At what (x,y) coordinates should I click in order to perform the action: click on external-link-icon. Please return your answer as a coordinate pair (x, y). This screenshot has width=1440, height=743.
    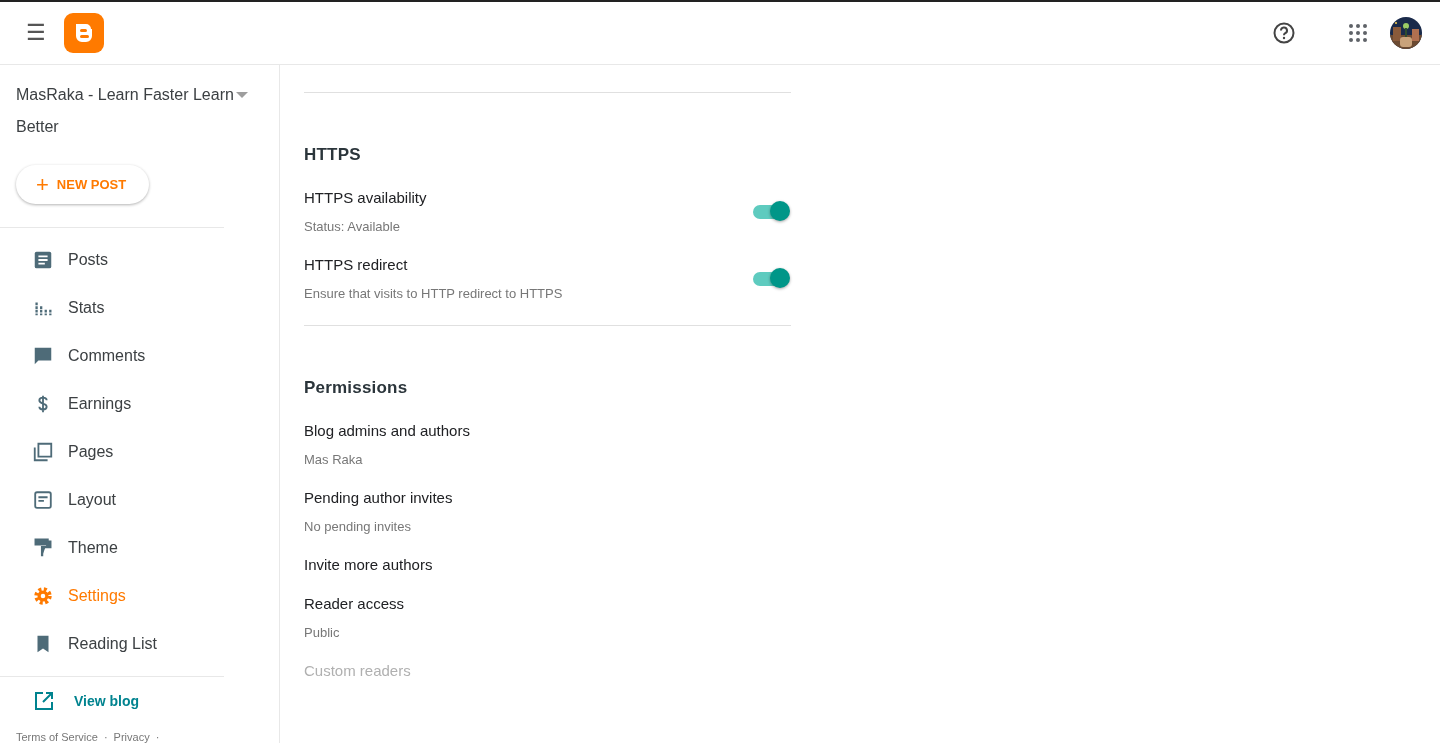
    Looking at the image, I should click on (44, 701).